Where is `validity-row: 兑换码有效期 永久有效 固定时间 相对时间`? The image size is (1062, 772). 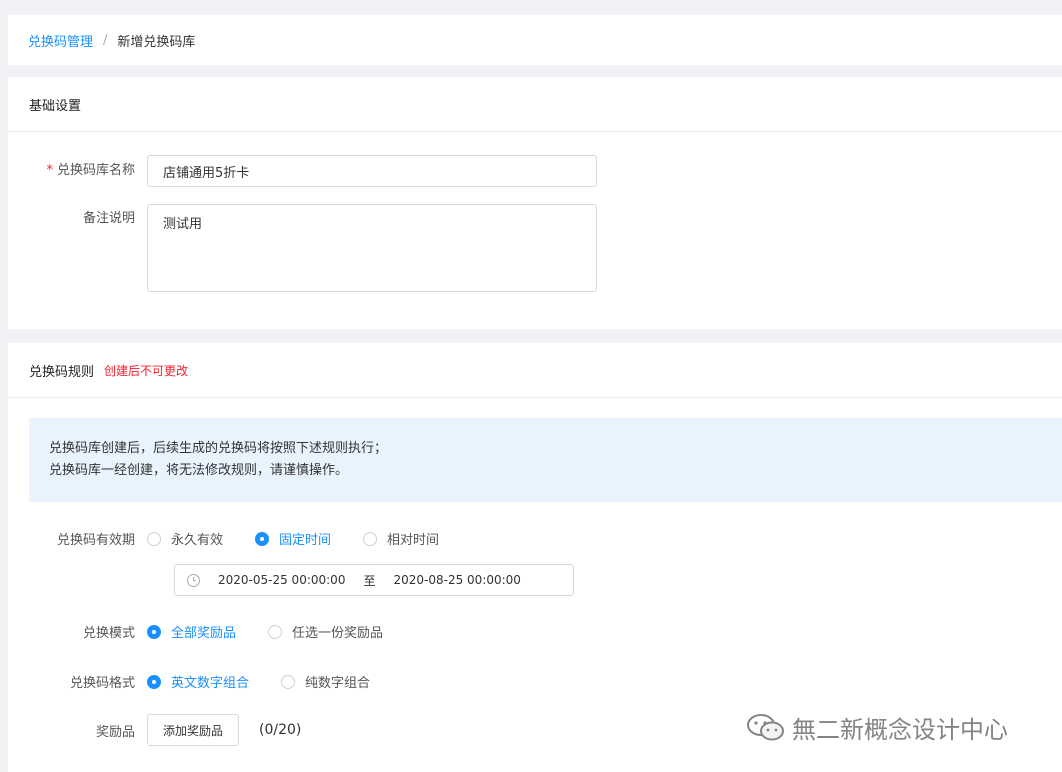 validity-row: 兑换码有效期 永久有效 固定时间 相对时间 is located at coordinates (239, 538).